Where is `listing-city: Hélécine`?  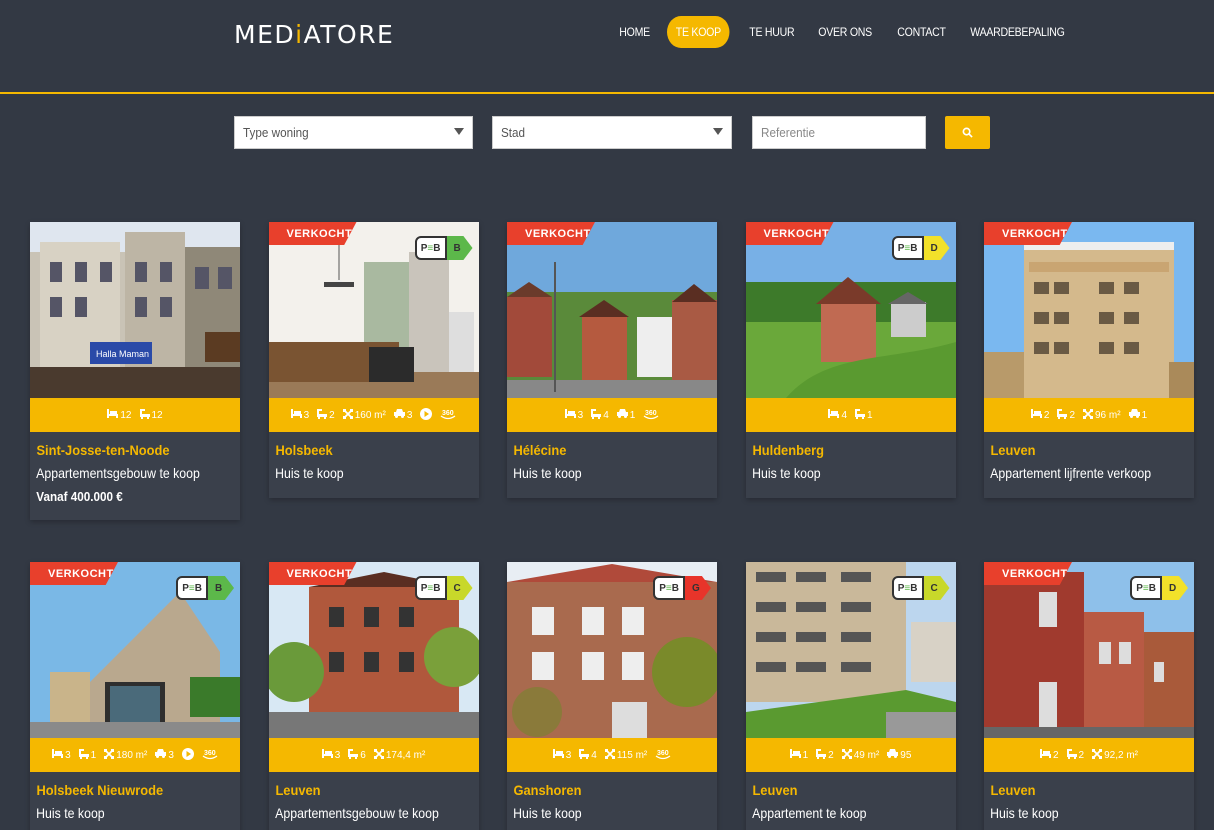 listing-city: Hélécine is located at coordinates (603, 445).